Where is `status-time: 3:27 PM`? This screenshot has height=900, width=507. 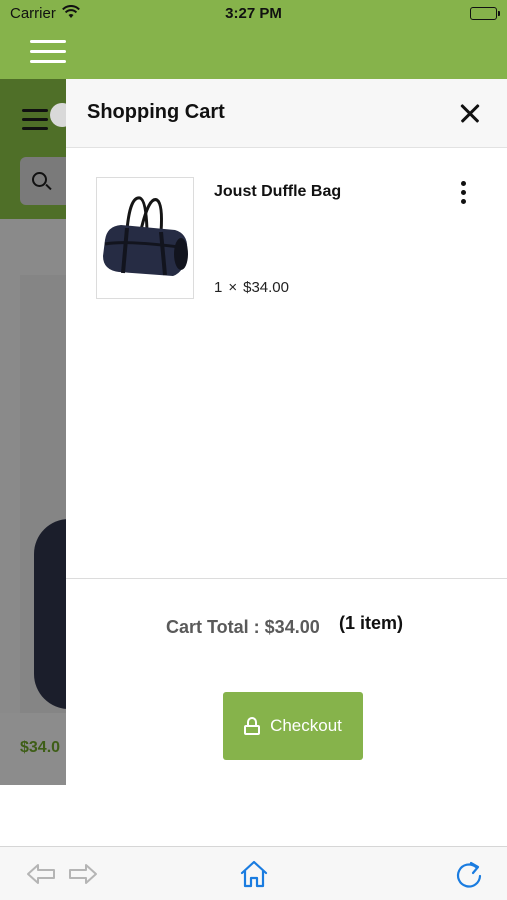 status-time: 3:27 PM is located at coordinates (253, 13).